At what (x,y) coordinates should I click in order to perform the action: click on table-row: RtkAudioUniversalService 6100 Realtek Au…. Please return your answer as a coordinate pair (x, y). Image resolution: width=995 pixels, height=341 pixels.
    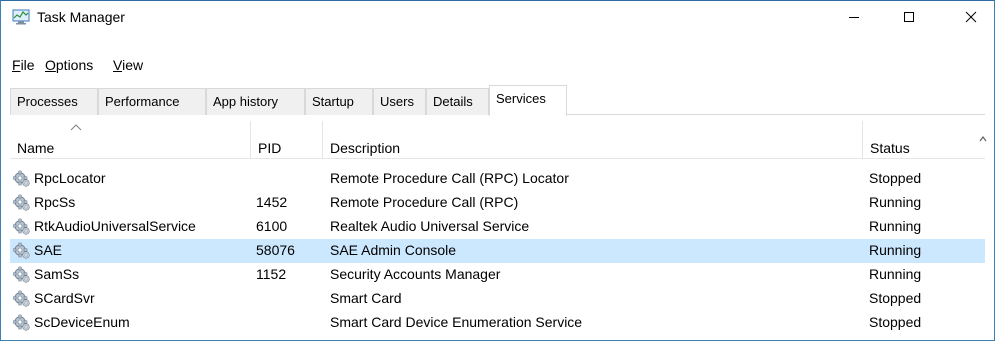
    Looking at the image, I should click on (497, 227).